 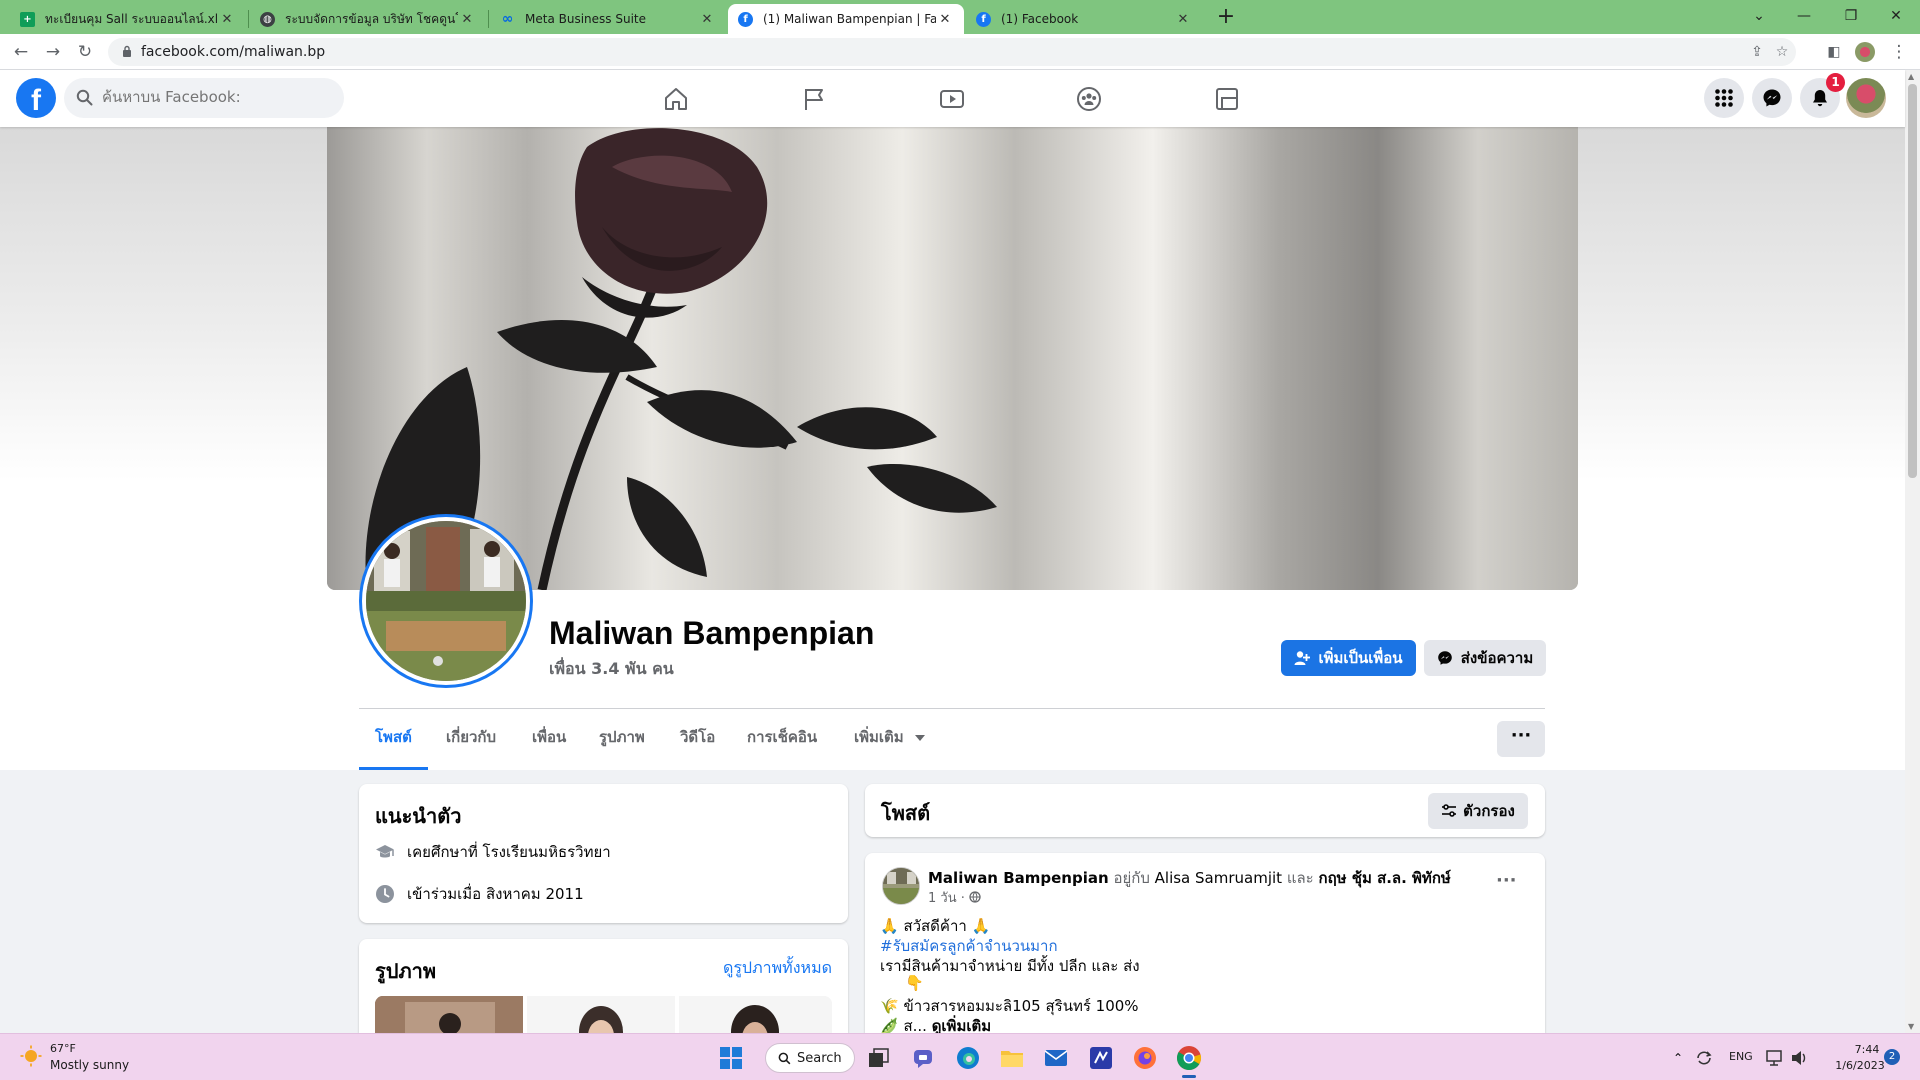 What do you see at coordinates (128, 19) in the screenshot?
I see `browser-tab-sheets: + ทะเบียนคุม Sall ระบบออนไลน์.xlsx - G ✕` at bounding box center [128, 19].